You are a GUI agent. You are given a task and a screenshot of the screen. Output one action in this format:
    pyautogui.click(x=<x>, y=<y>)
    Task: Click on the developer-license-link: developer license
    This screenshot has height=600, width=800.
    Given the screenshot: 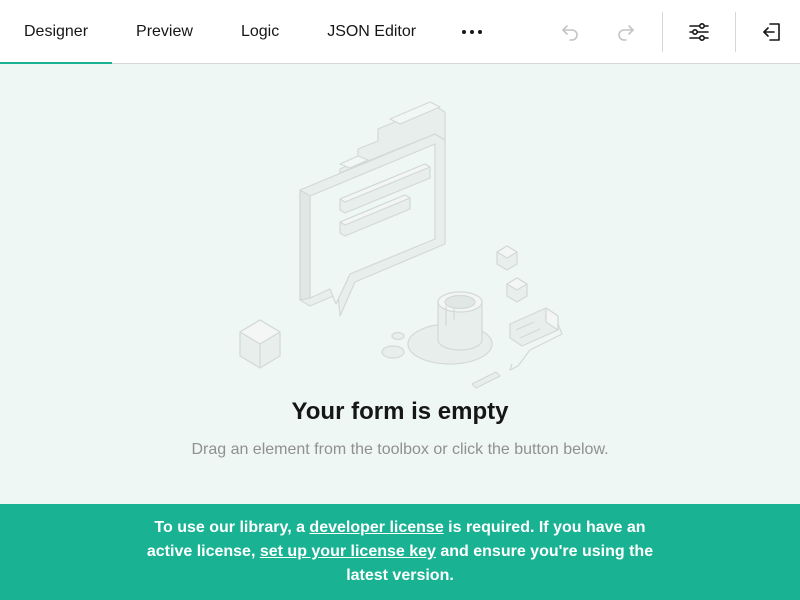 What is the action you would take?
    pyautogui.click(x=376, y=527)
    